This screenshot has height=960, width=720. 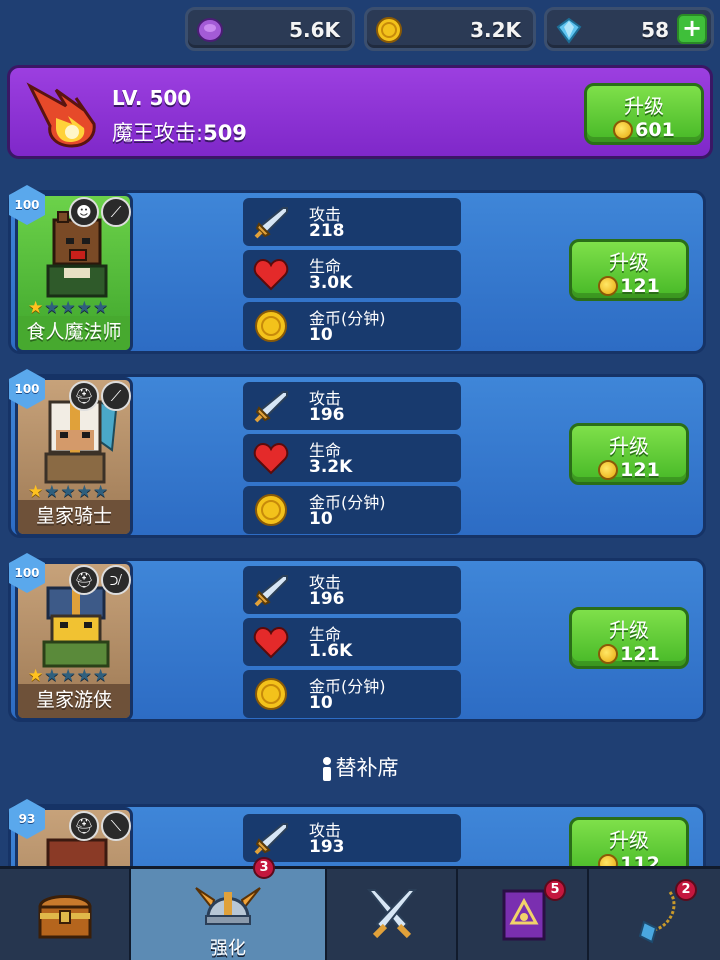 What do you see at coordinates (74, 333) in the screenshot?
I see `hero-name: 食人魔法师` at bounding box center [74, 333].